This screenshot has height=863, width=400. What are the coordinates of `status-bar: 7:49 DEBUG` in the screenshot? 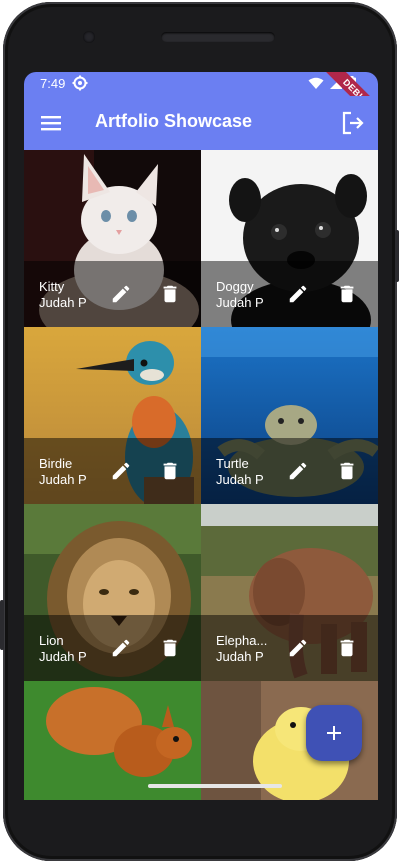 It's located at (201, 101).